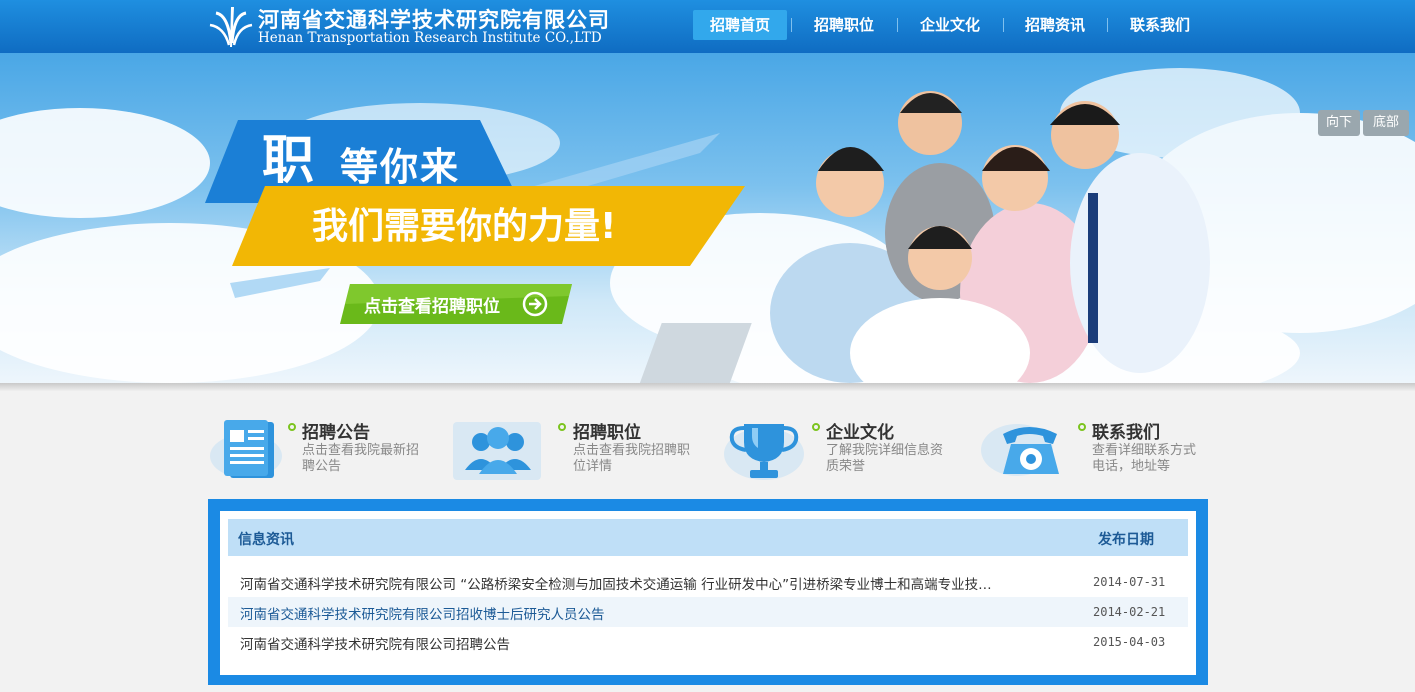  Describe the element at coordinates (432, 307) in the screenshot. I see `view-positions-label: 点击查看招聘职位` at that location.